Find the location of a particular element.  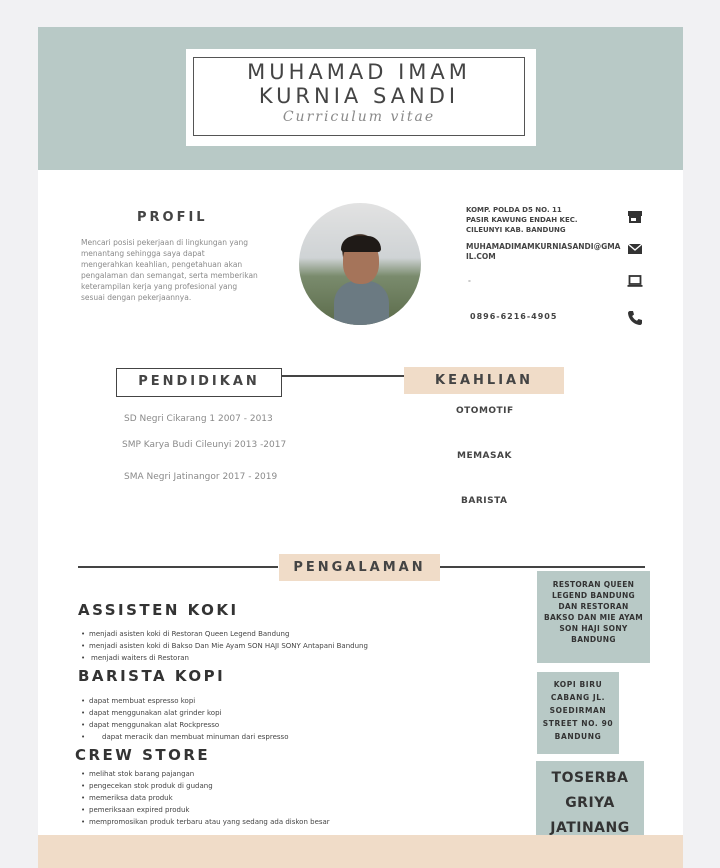

contact-email: MUHAMADIMAMKURNIASANDI@GMAIL.COM is located at coordinates (543, 251).